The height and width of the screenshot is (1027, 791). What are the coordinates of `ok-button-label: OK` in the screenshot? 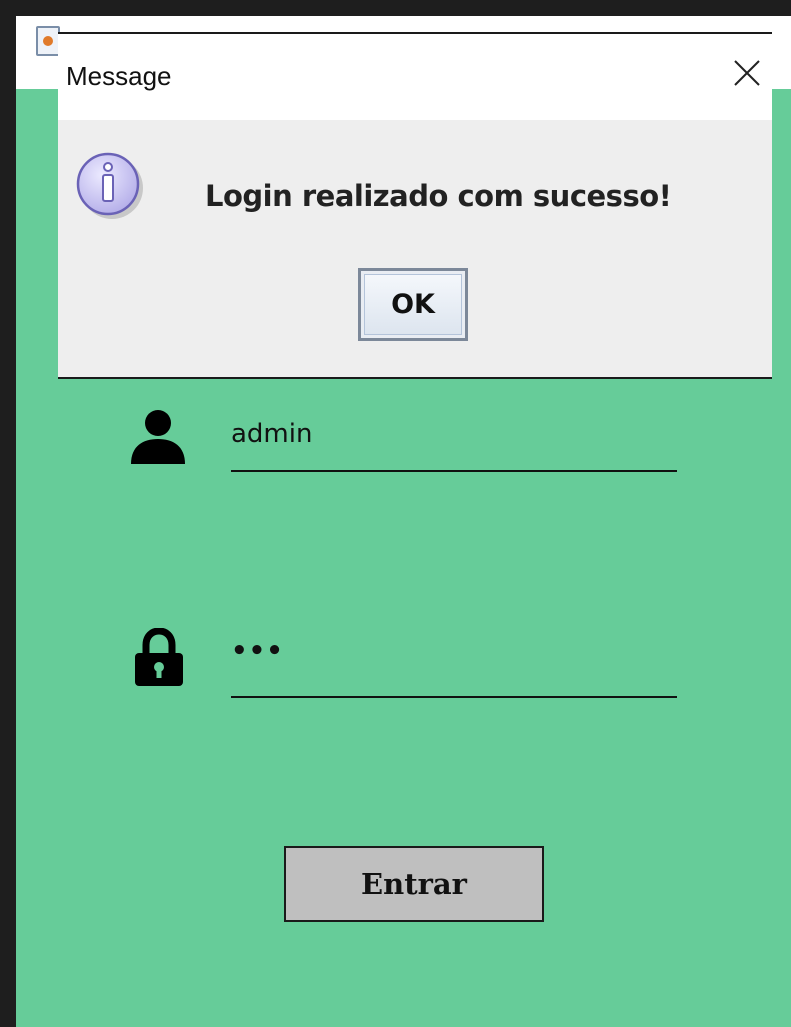 It's located at (413, 304).